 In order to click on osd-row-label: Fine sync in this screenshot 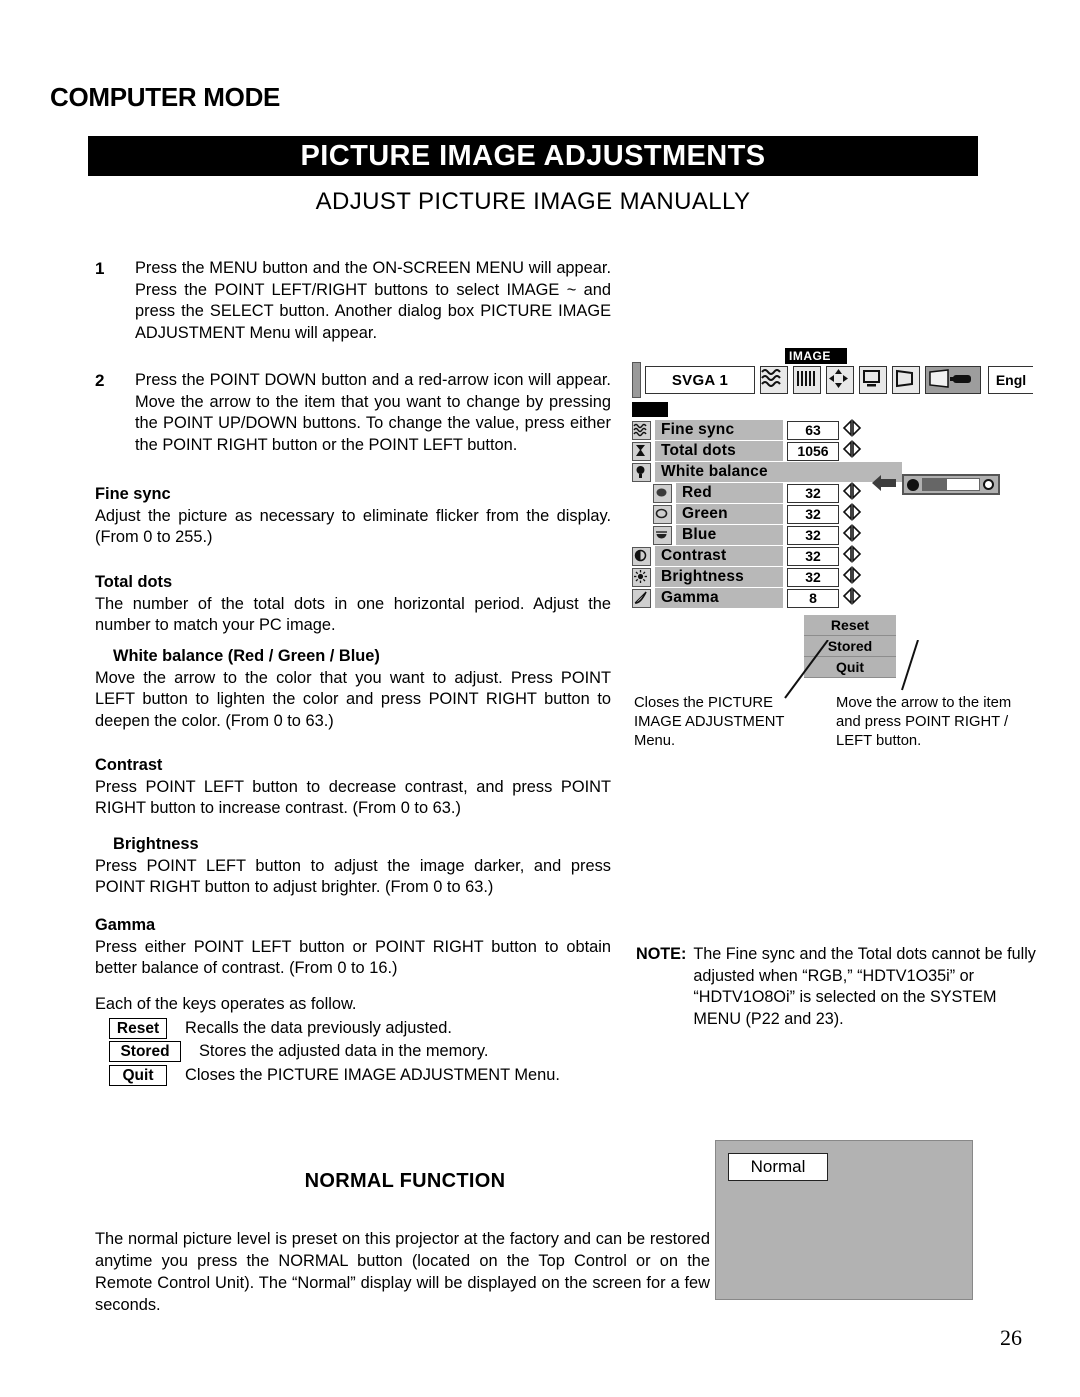, I will do `click(719, 430)`.